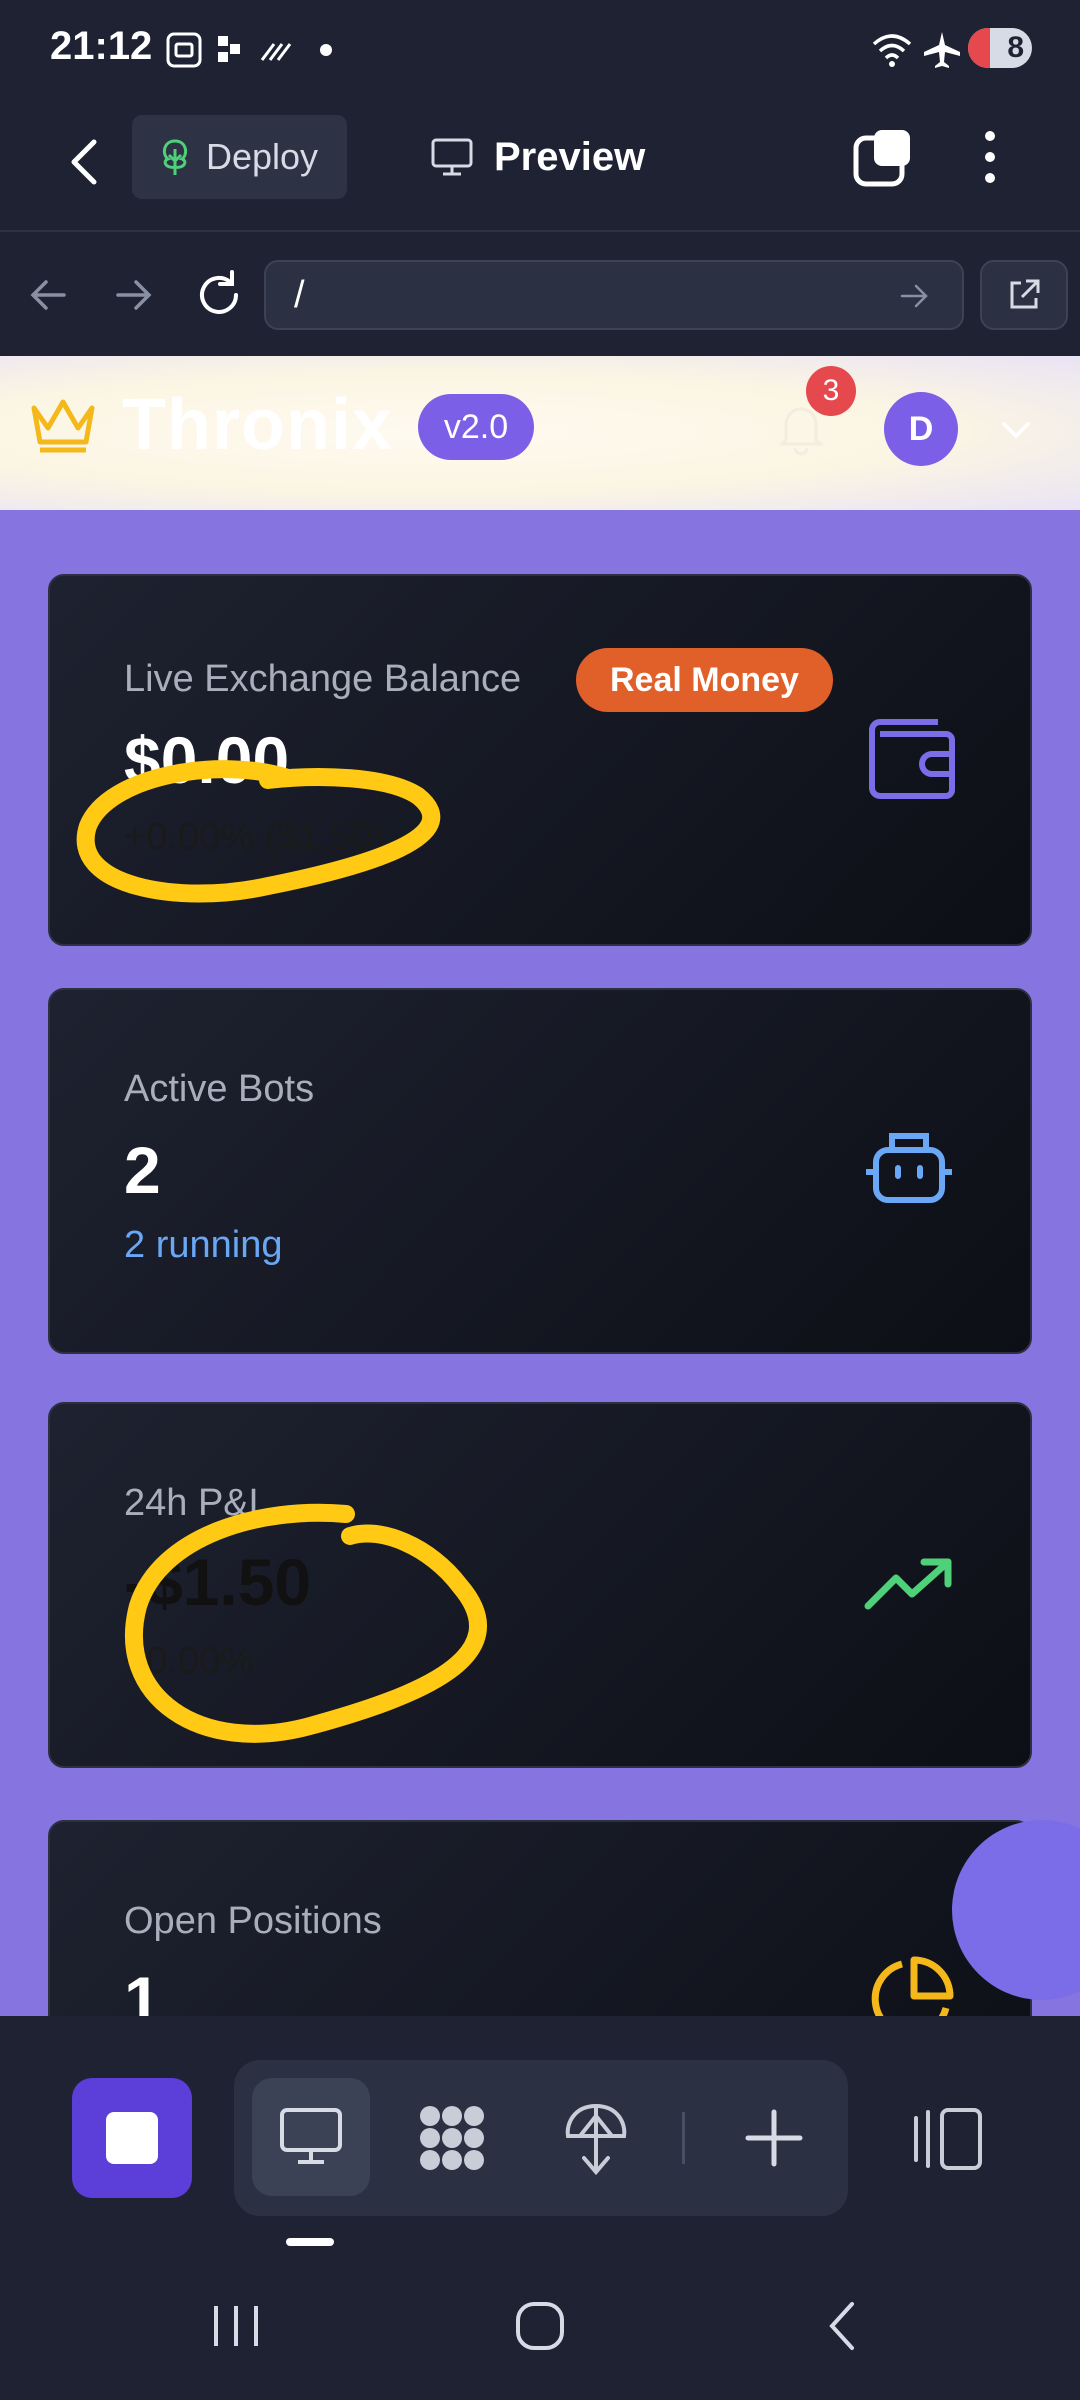  Describe the element at coordinates (133, 295) in the screenshot. I see `nav-forward-icon` at that location.